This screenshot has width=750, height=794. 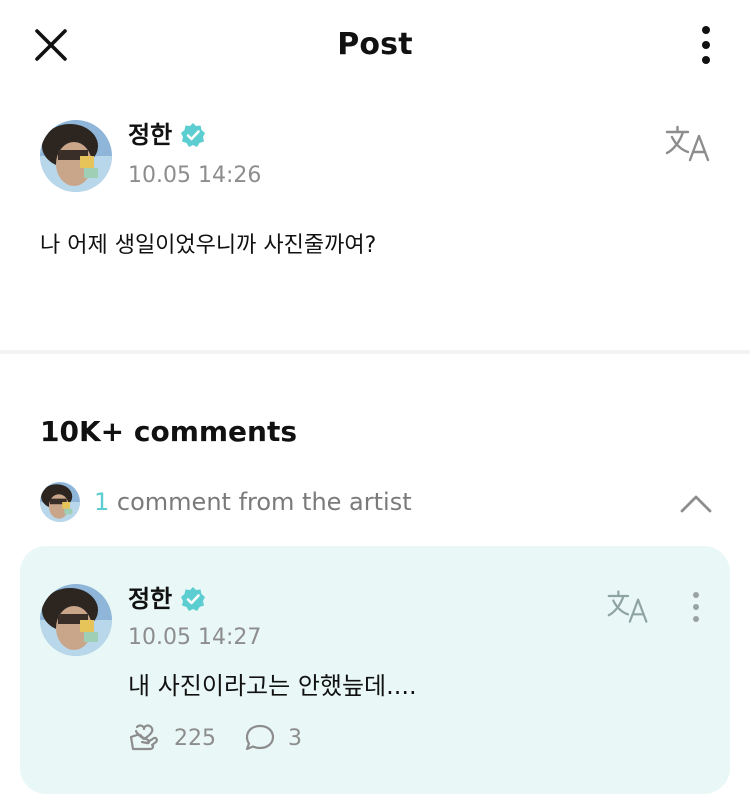 I want to click on comment-more-button, so click(x=696, y=607).